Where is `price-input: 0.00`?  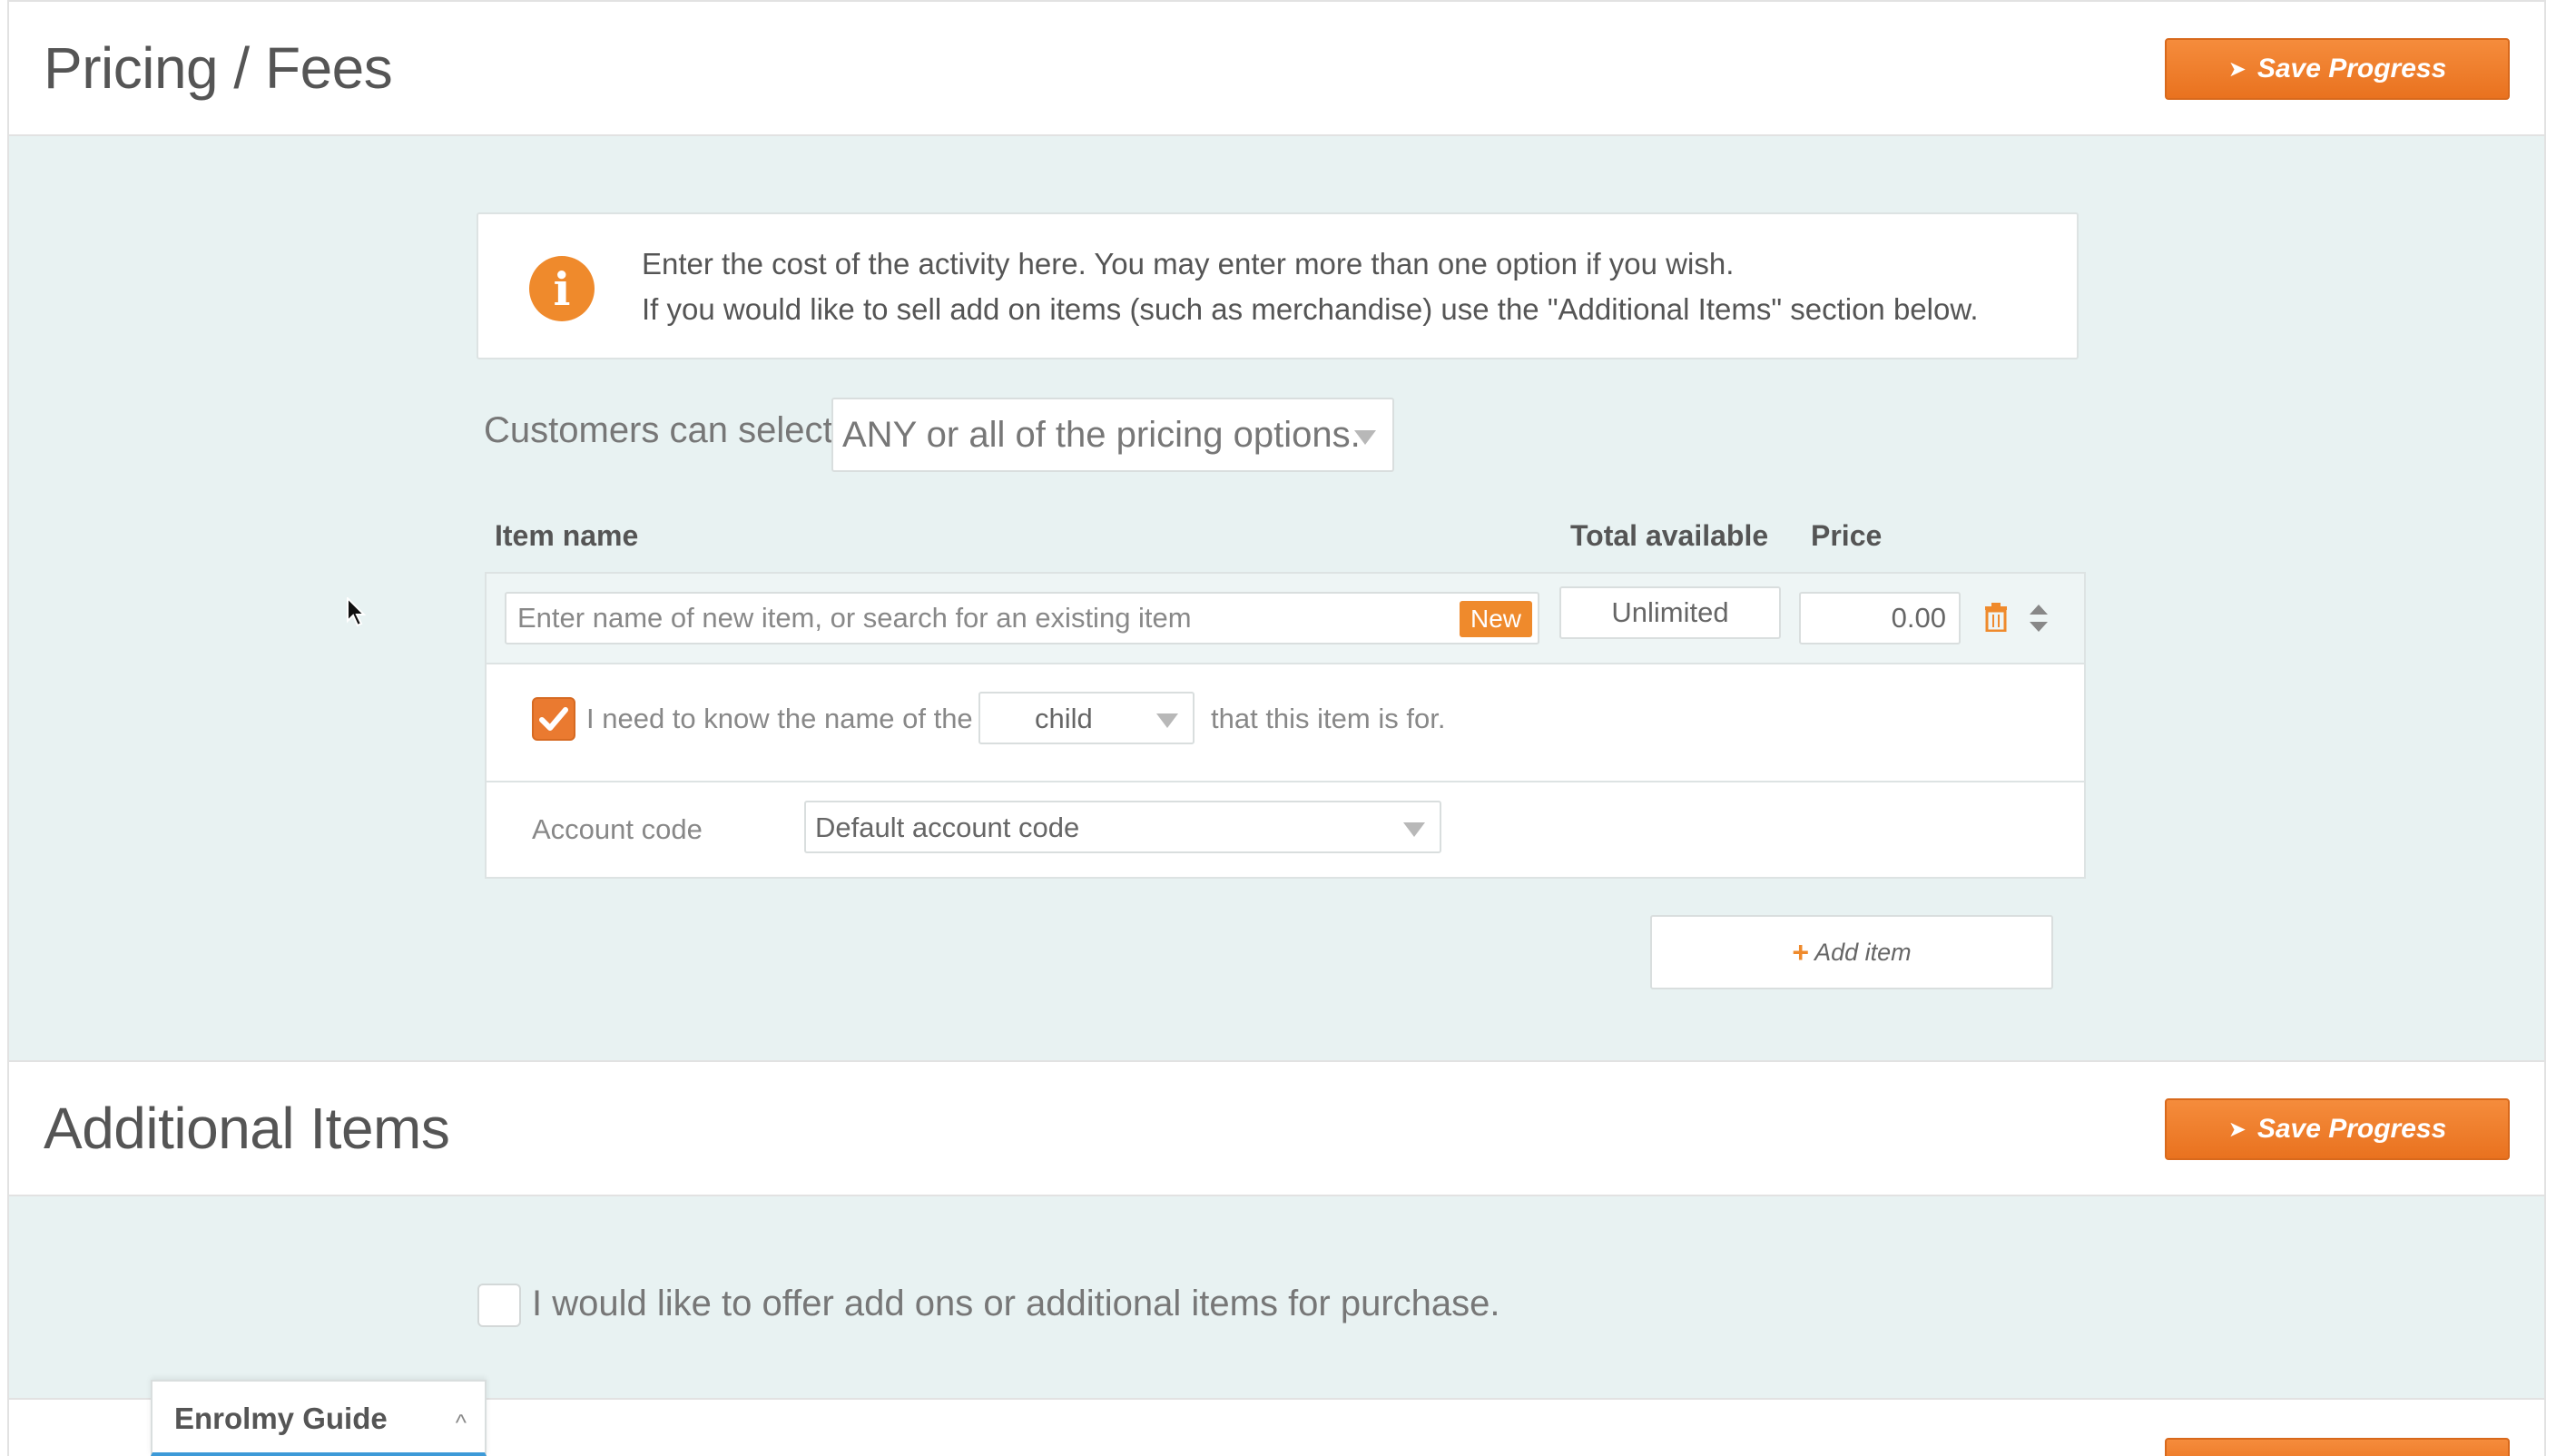
price-input: 0.00 is located at coordinates (1880, 618).